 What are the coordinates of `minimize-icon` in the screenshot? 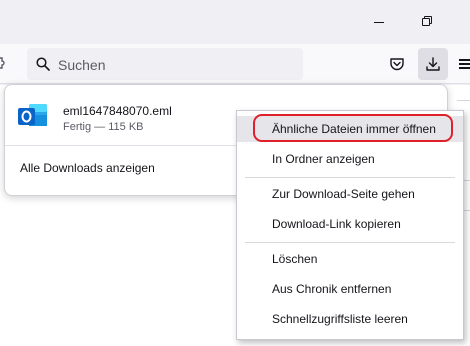 It's located at (379, 22).